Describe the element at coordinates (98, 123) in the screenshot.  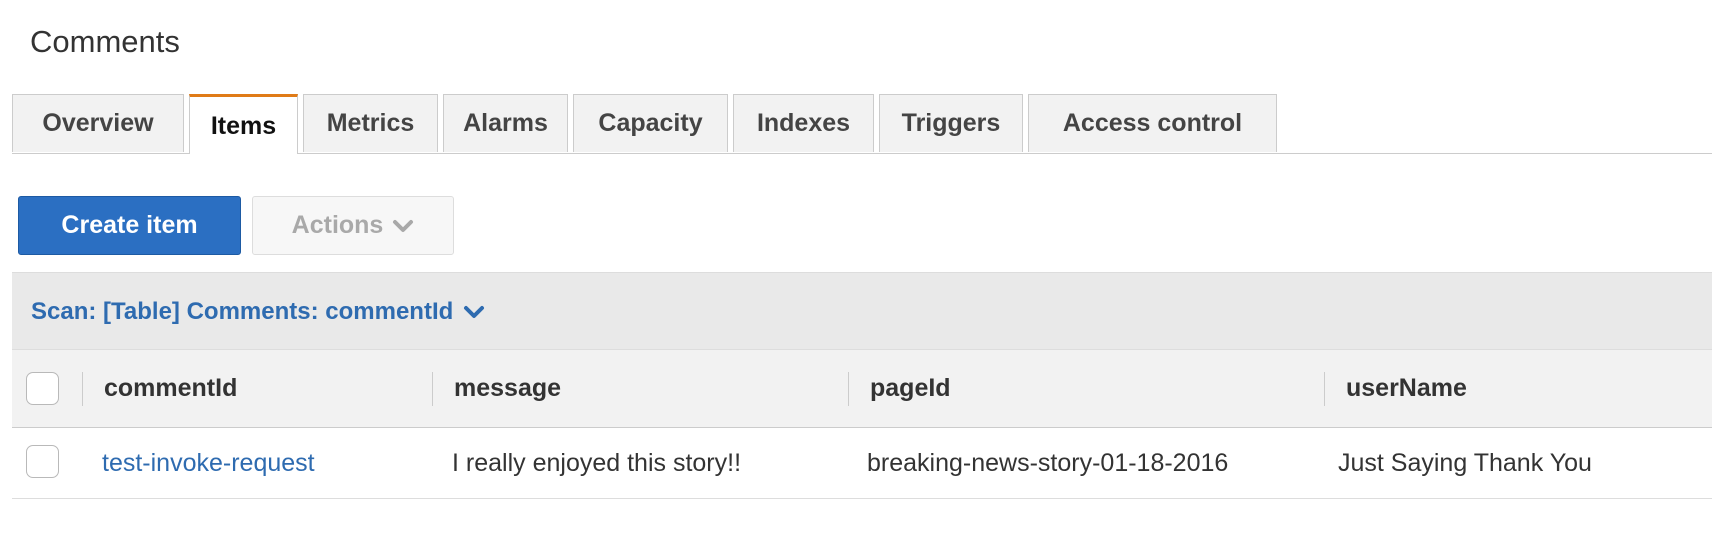
I see `tab-overview: Overview` at that location.